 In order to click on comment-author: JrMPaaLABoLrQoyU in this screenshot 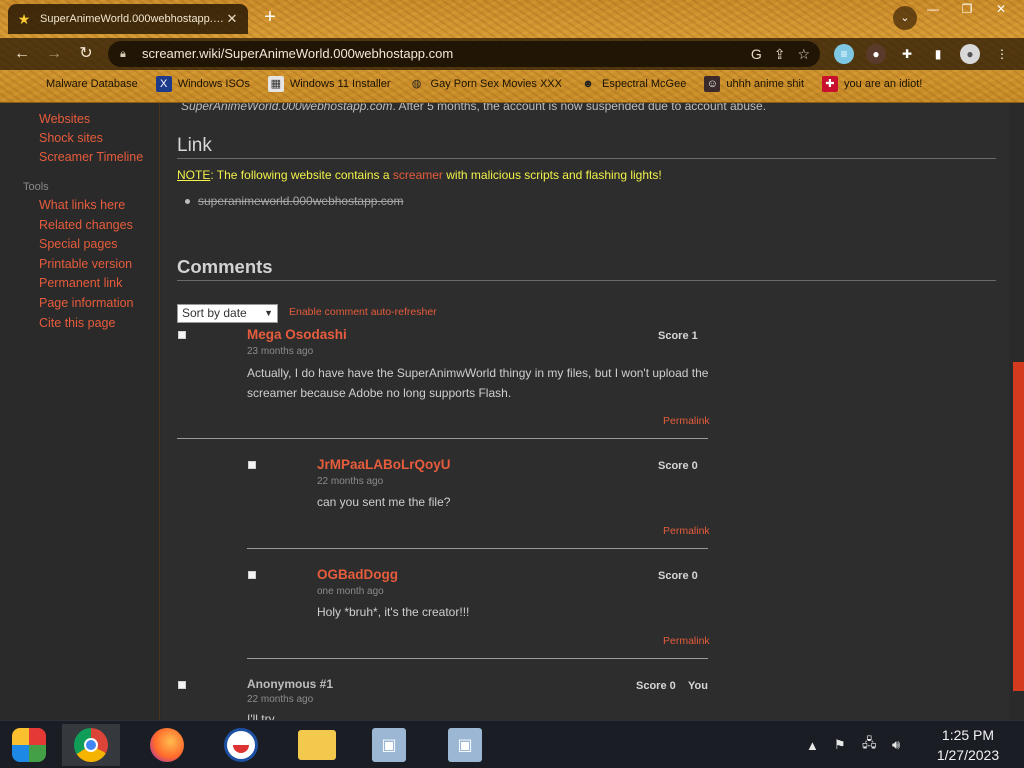, I will do `click(384, 464)`.